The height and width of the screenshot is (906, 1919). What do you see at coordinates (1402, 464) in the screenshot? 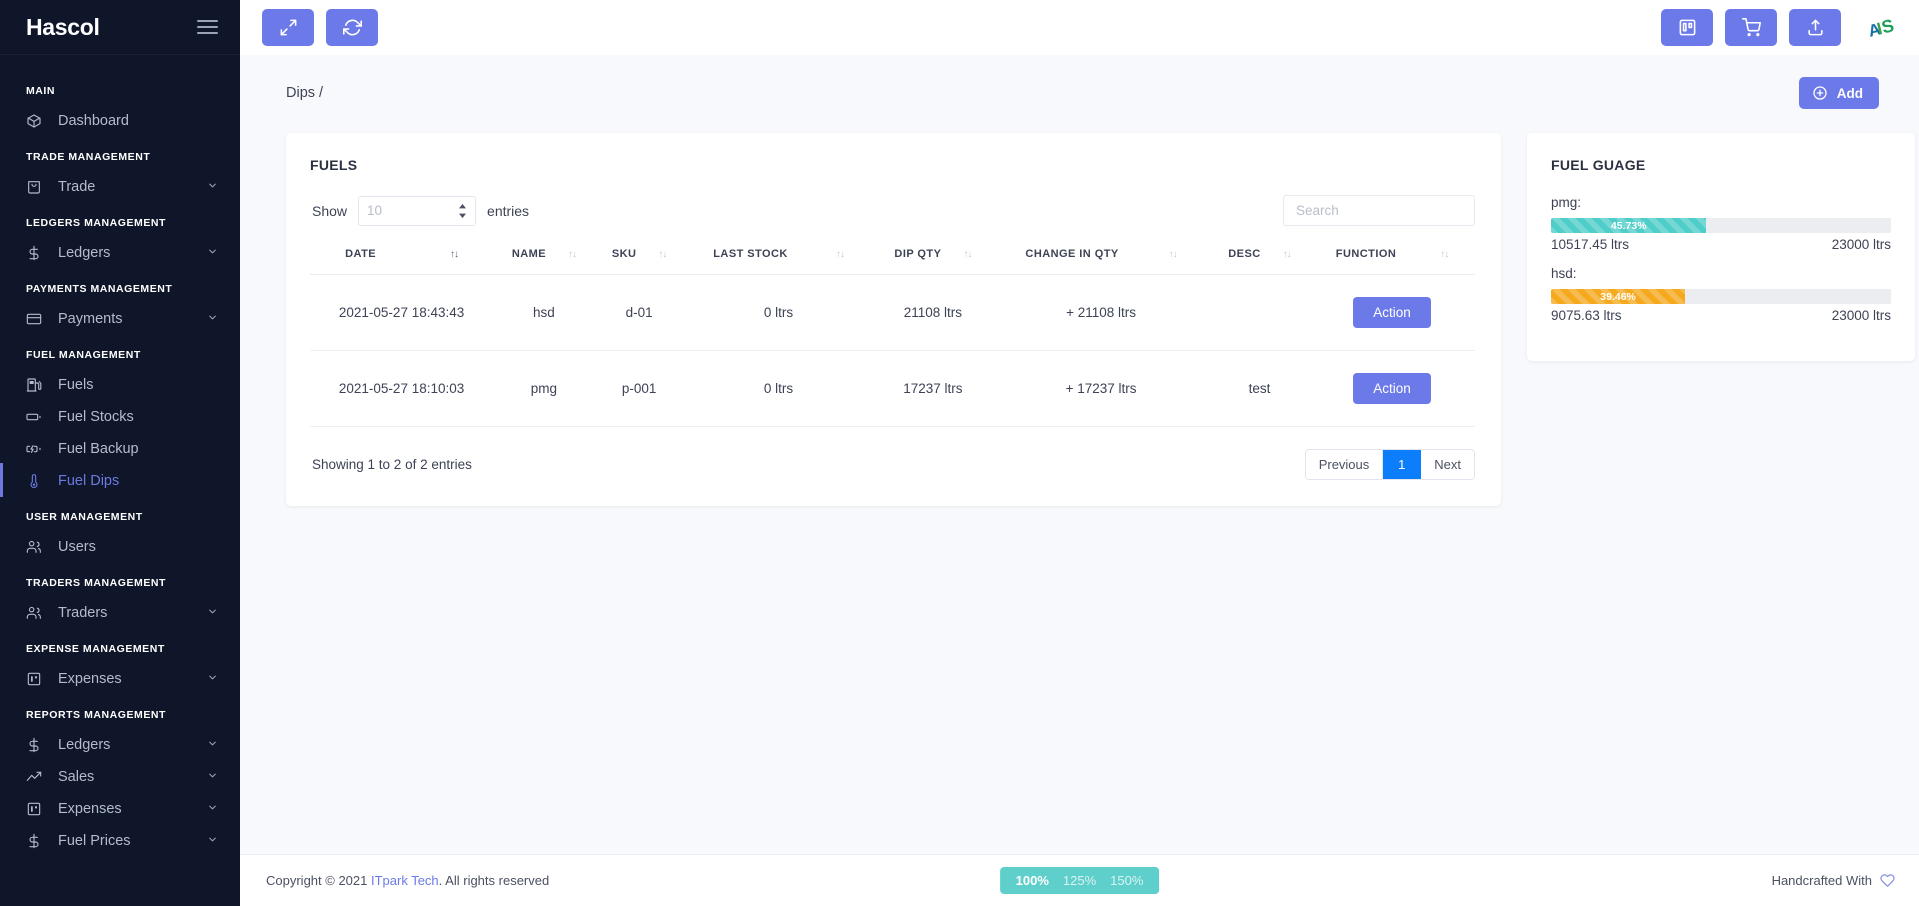
I see `pagination-page-1: 1` at bounding box center [1402, 464].